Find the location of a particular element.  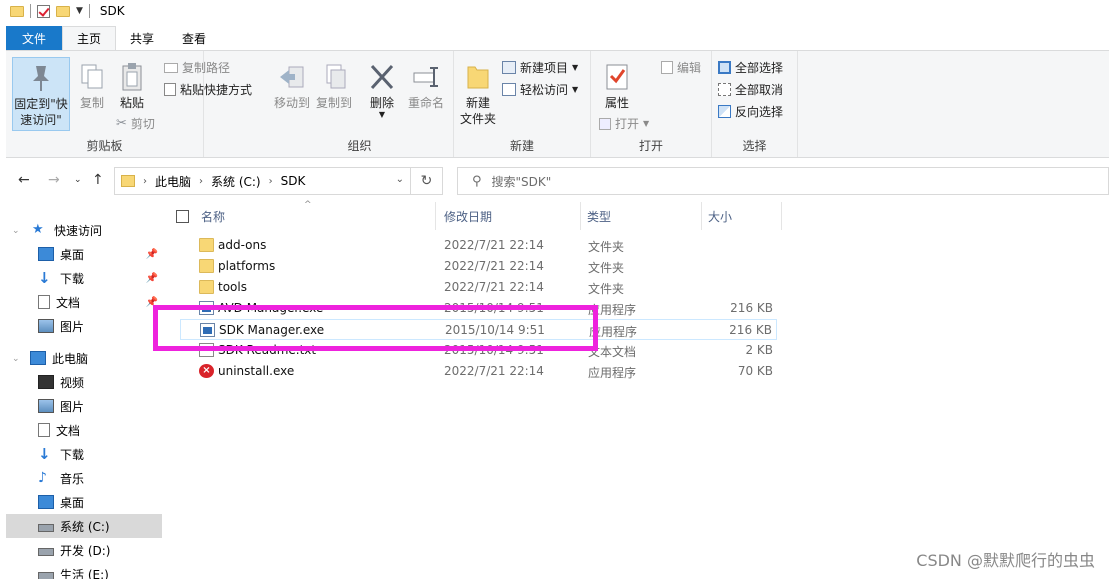

music-note-icon: ♪ is located at coordinates (42, 478).